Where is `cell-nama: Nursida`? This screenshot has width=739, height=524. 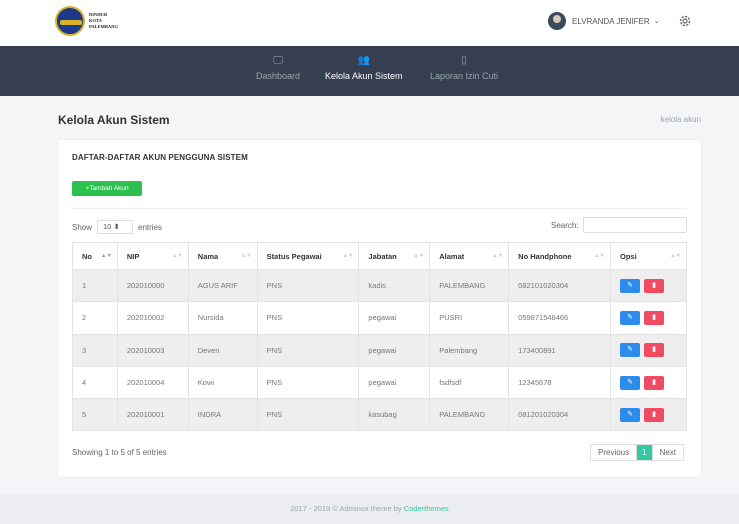
cell-nama: Nursida is located at coordinates (222, 318).